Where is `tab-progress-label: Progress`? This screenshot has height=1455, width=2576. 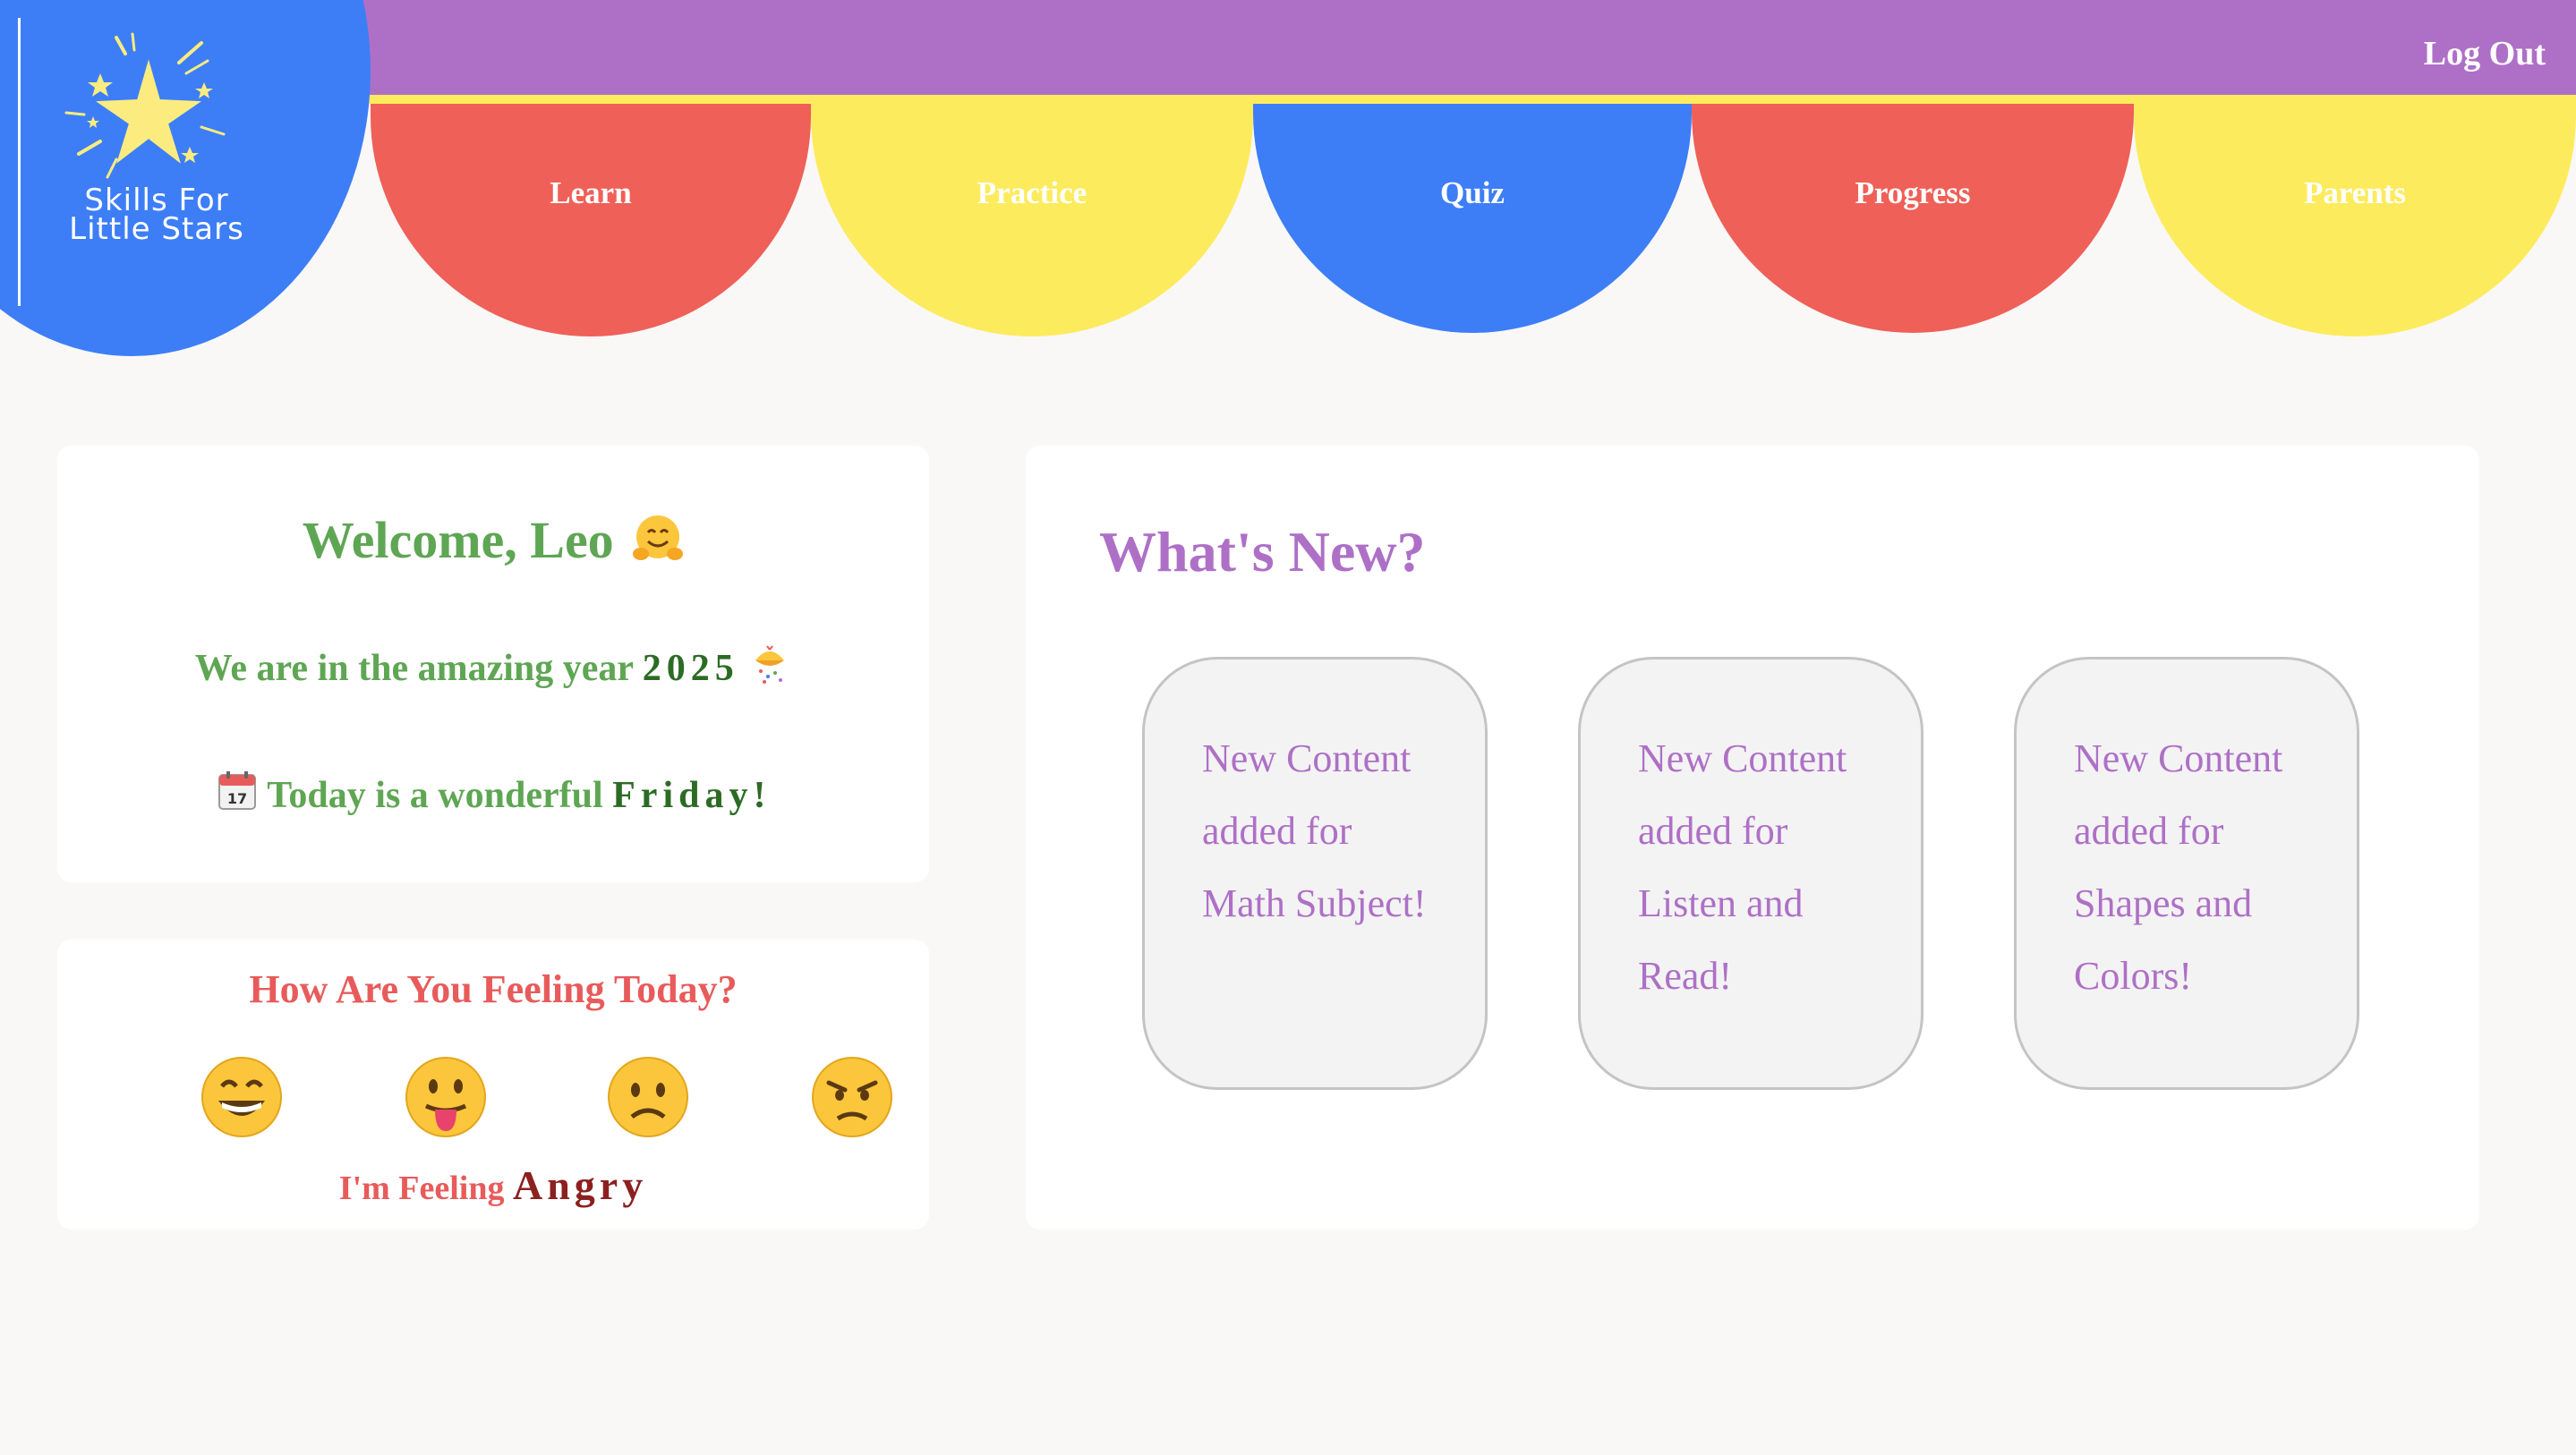
tab-progress-label: Progress is located at coordinates (1913, 192).